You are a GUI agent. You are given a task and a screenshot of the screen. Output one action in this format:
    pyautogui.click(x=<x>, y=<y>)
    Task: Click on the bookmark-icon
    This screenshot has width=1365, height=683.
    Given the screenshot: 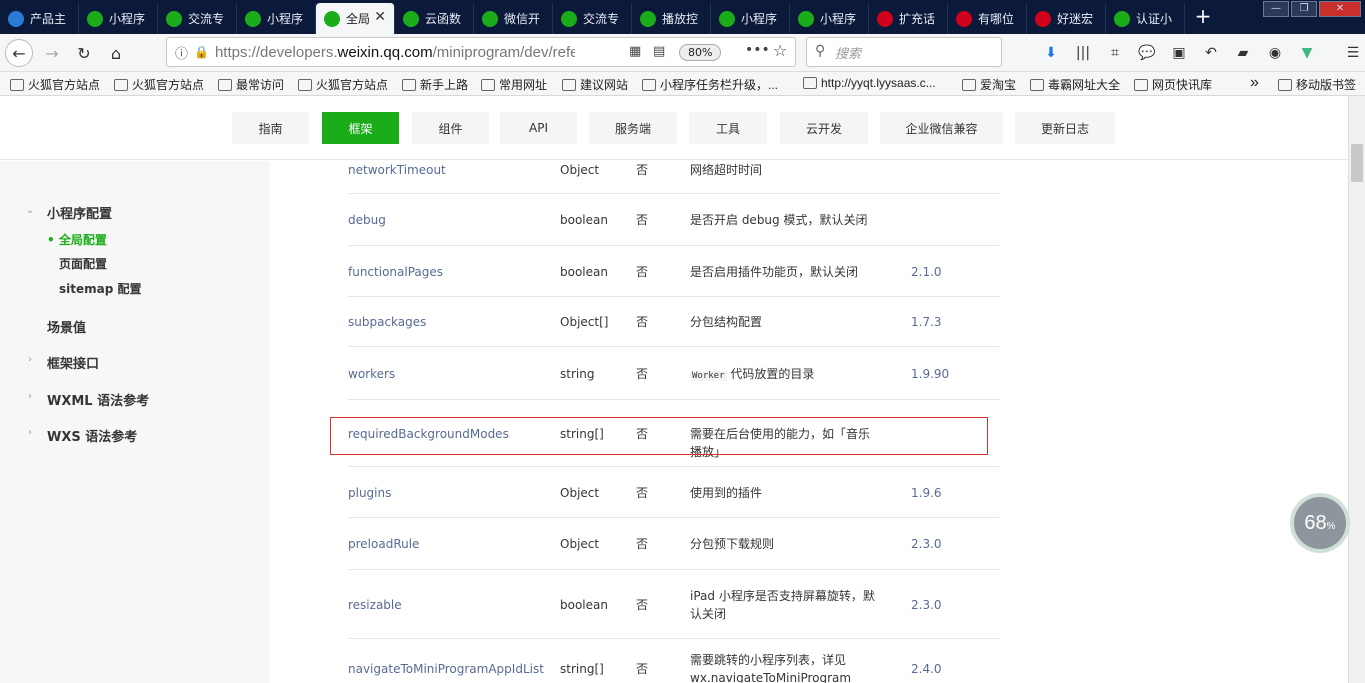 What is the action you would take?
    pyautogui.click(x=409, y=84)
    